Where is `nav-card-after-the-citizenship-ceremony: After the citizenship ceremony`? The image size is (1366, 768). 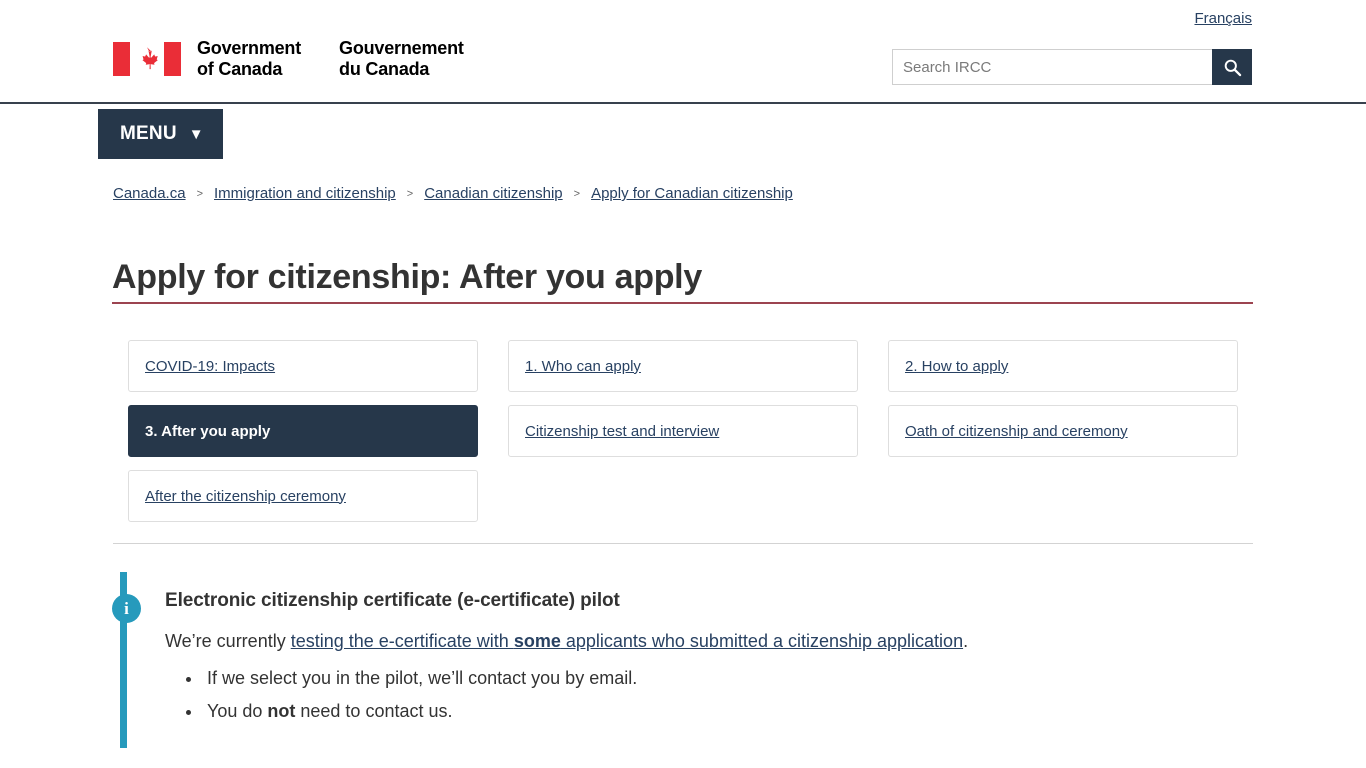 nav-card-after-the-citizenship-ceremony: After the citizenship ceremony is located at coordinates (303, 496).